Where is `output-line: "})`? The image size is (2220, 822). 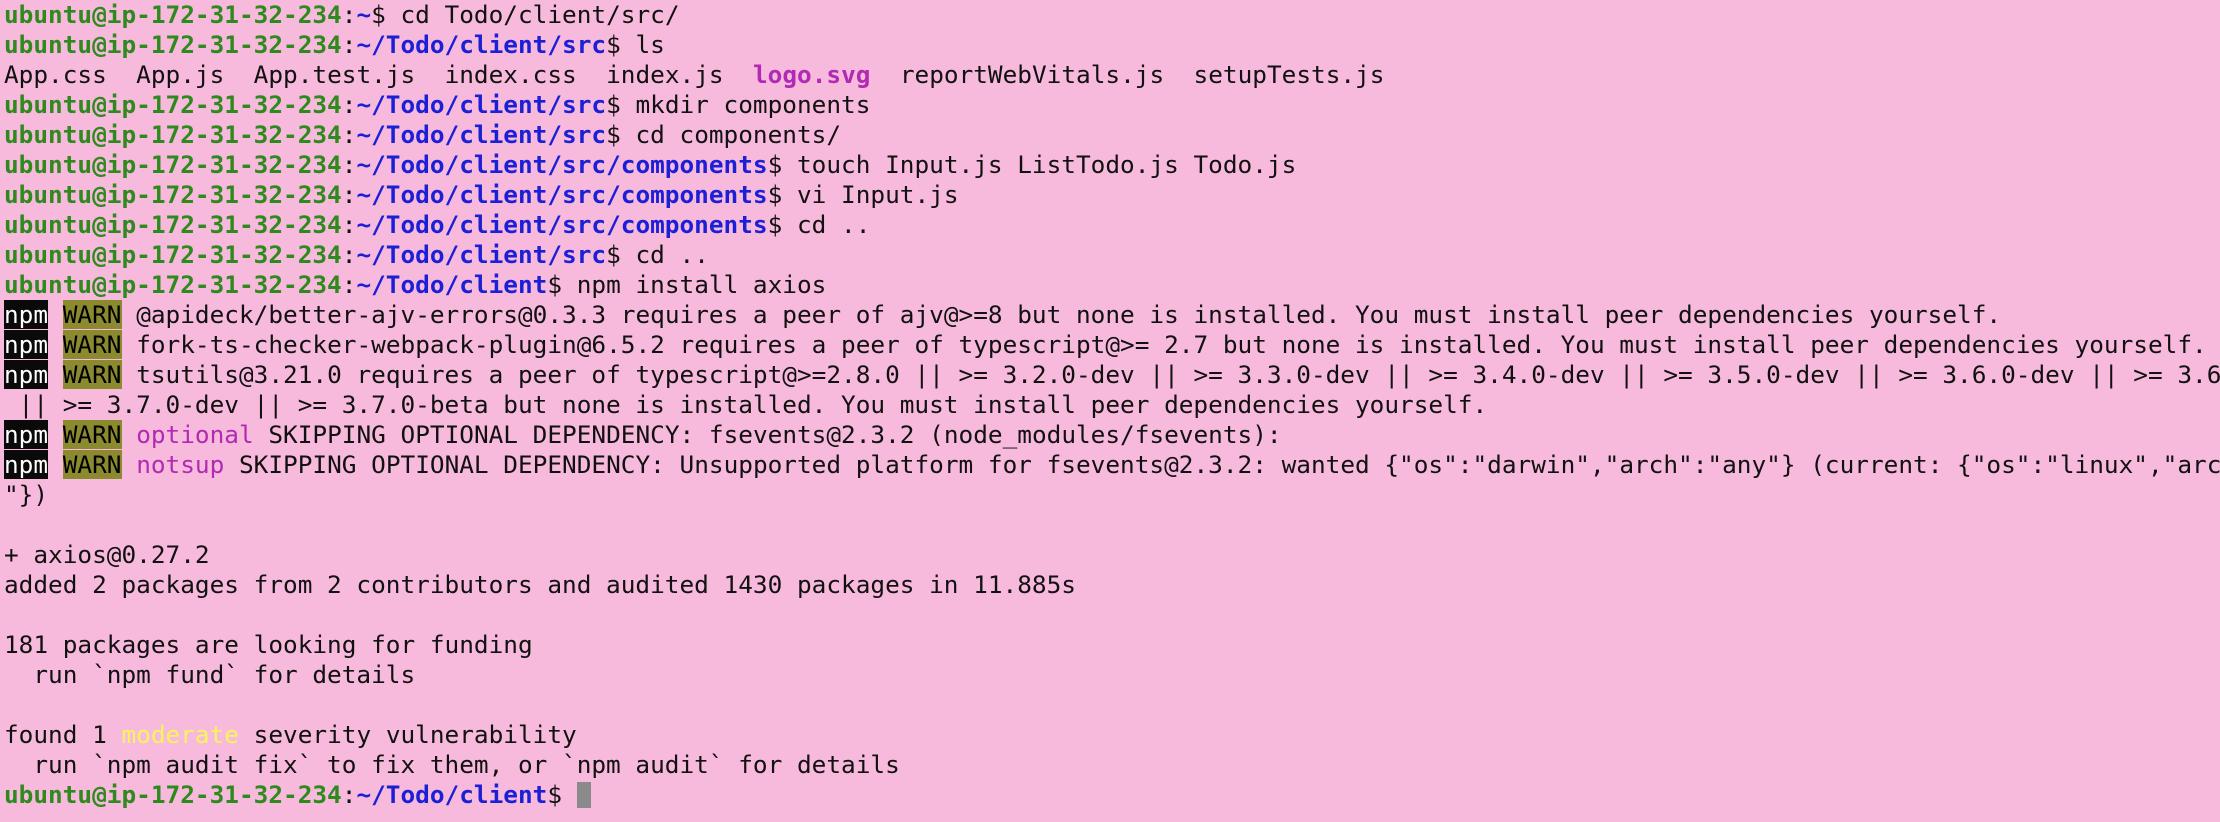
output-line: "}) is located at coordinates (26, 494).